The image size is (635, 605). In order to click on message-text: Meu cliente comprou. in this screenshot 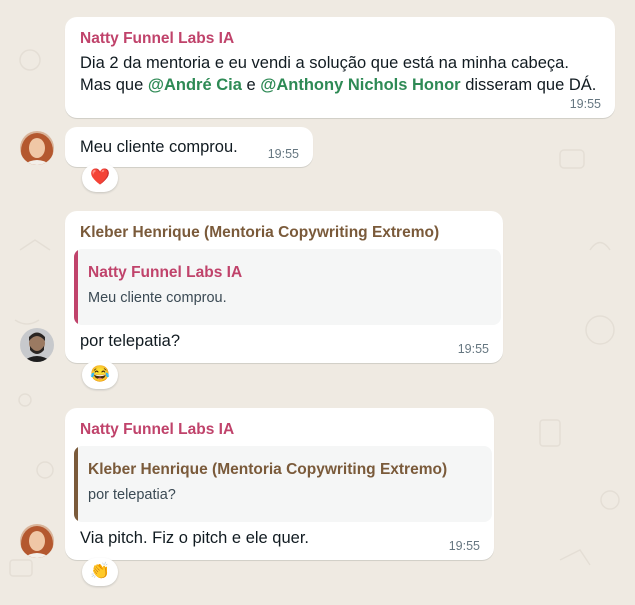, I will do `click(159, 147)`.